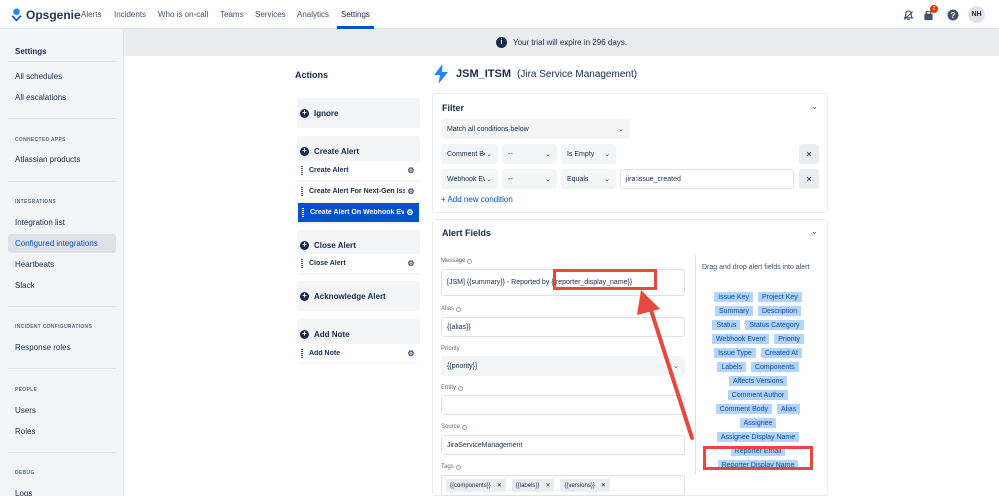 The height and width of the screenshot is (496, 999). What do you see at coordinates (588, 154) in the screenshot?
I see `condition-operator-select: Is Empty ⌄` at bounding box center [588, 154].